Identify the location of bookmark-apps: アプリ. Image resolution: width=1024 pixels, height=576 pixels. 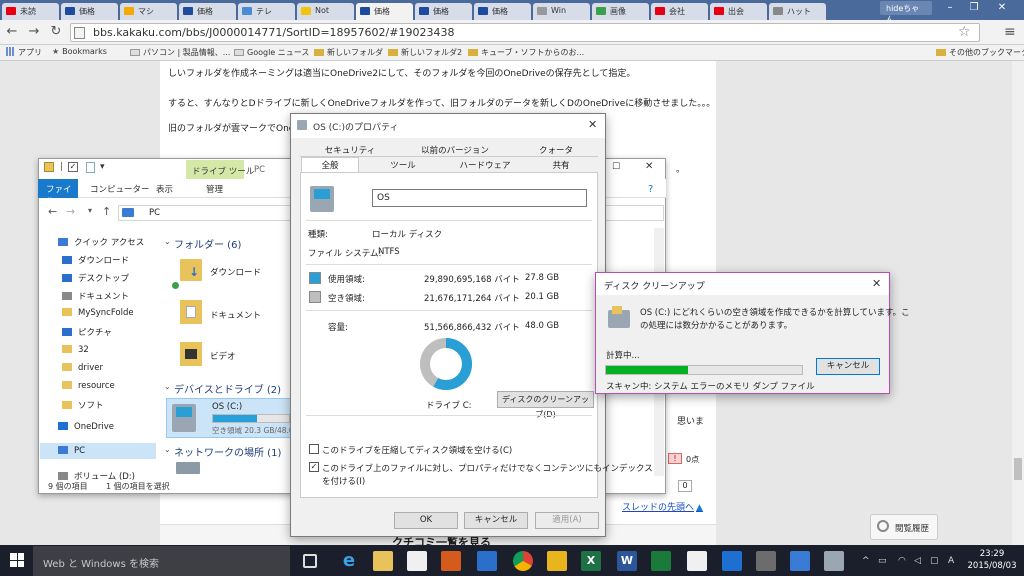
(24, 52).